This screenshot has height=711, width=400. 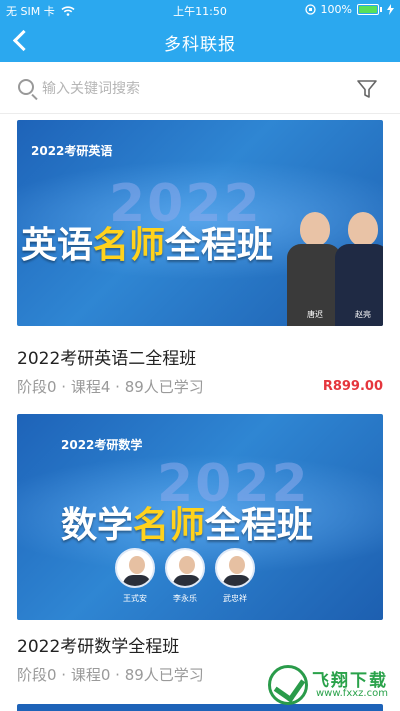 I want to click on teacher-name: 赵亮, so click(x=363, y=314).